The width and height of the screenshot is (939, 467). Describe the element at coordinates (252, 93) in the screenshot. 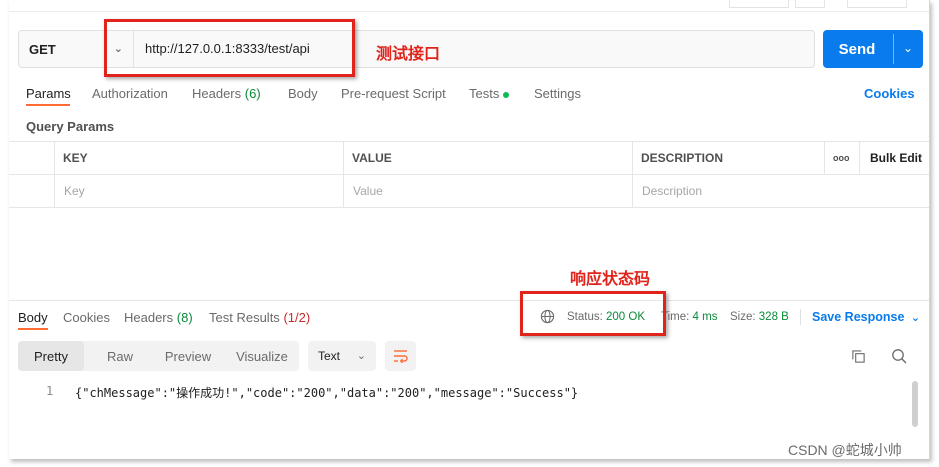

I see `headers-count: (6)` at that location.